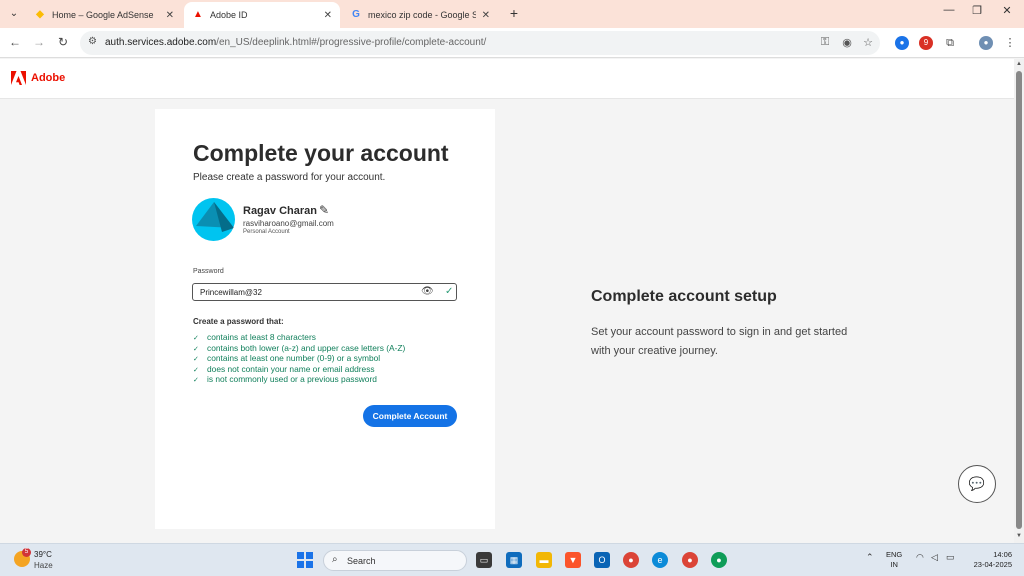 The width and height of the screenshot is (1024, 576). I want to click on start-windows-icon, so click(305, 560).